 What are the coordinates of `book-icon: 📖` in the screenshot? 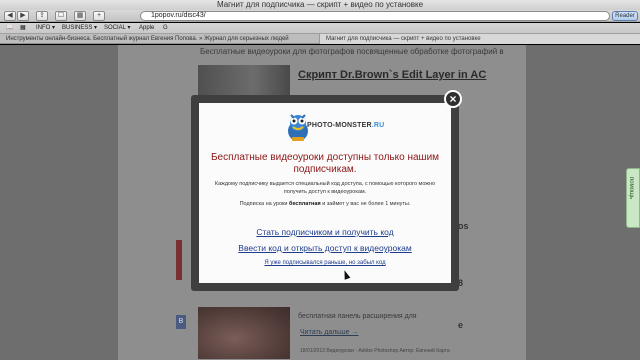 It's located at (9, 28).